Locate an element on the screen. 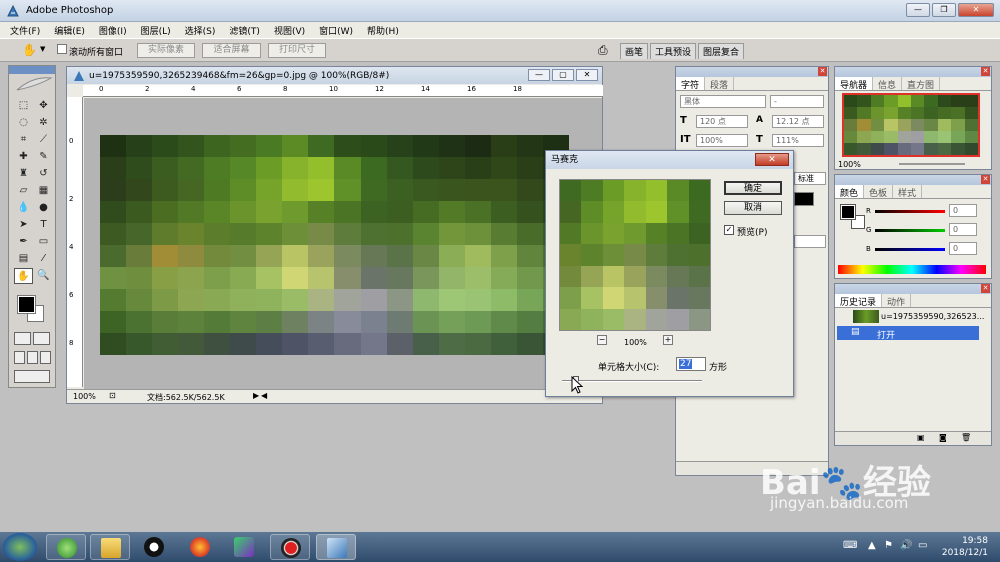 The image size is (1000, 562). pen-tool-icon: ✒ is located at coordinates (23, 242).